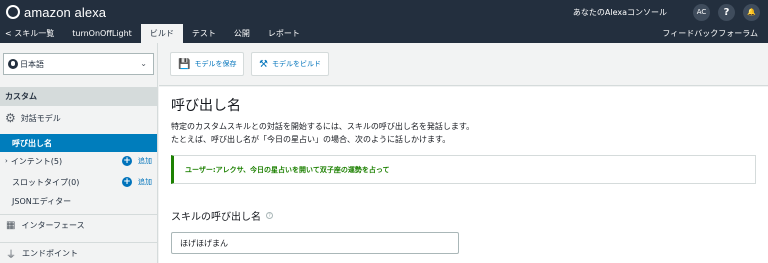 The image size is (768, 263). I want to click on description-line: たとえば、呼び出し名が「今日の星占い」の場合、次のように話しかけます。, so click(311, 139).